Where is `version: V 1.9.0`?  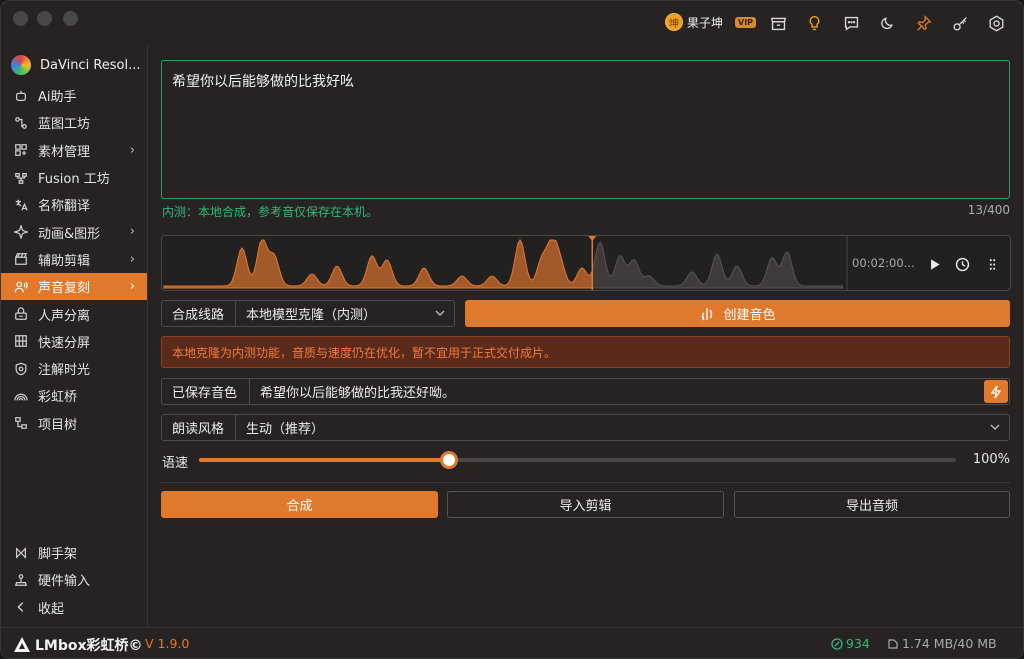
version: V 1.9.0 is located at coordinates (167, 643).